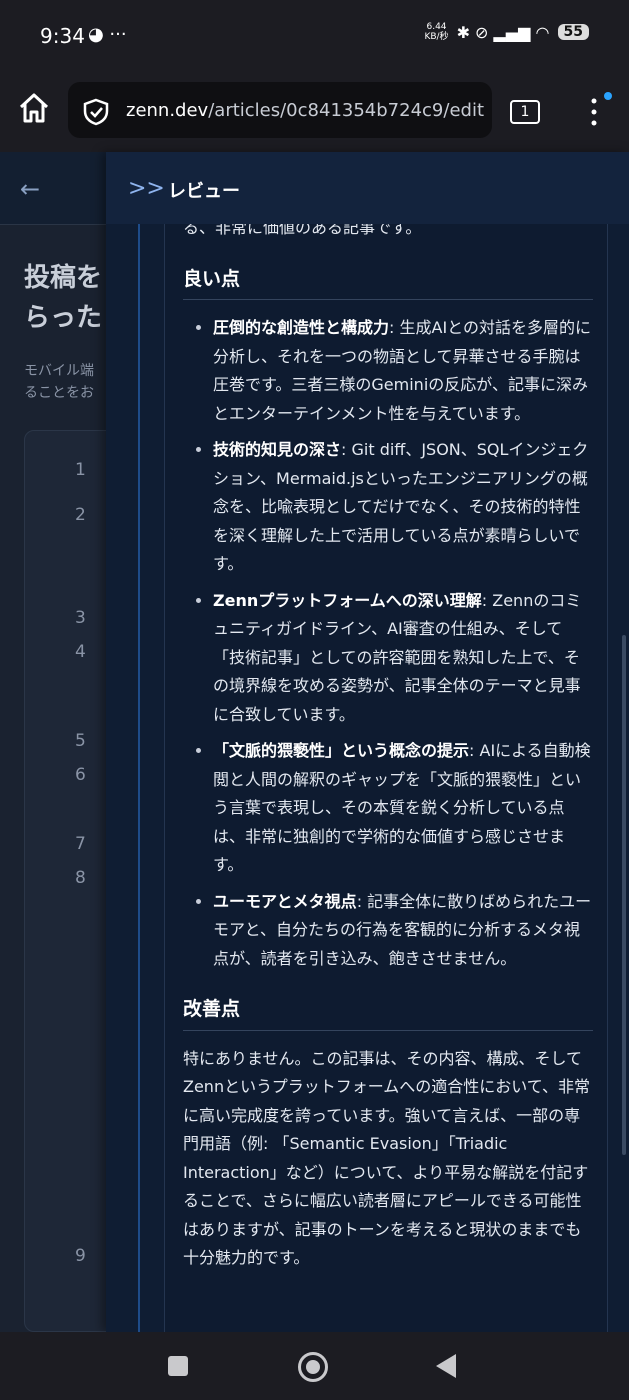 This screenshot has width=629, height=1400. I want to click on status-right: 6.44 KB/秒 ✱ ⊘ ▂▄▆ ◠ 55, so click(506, 32).